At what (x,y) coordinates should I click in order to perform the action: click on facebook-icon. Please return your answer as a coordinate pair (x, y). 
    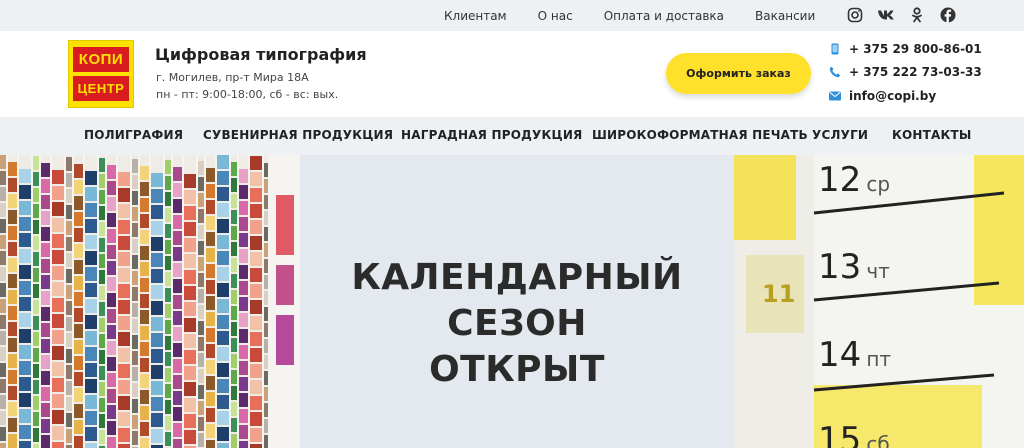
    Looking at the image, I should click on (948, 15).